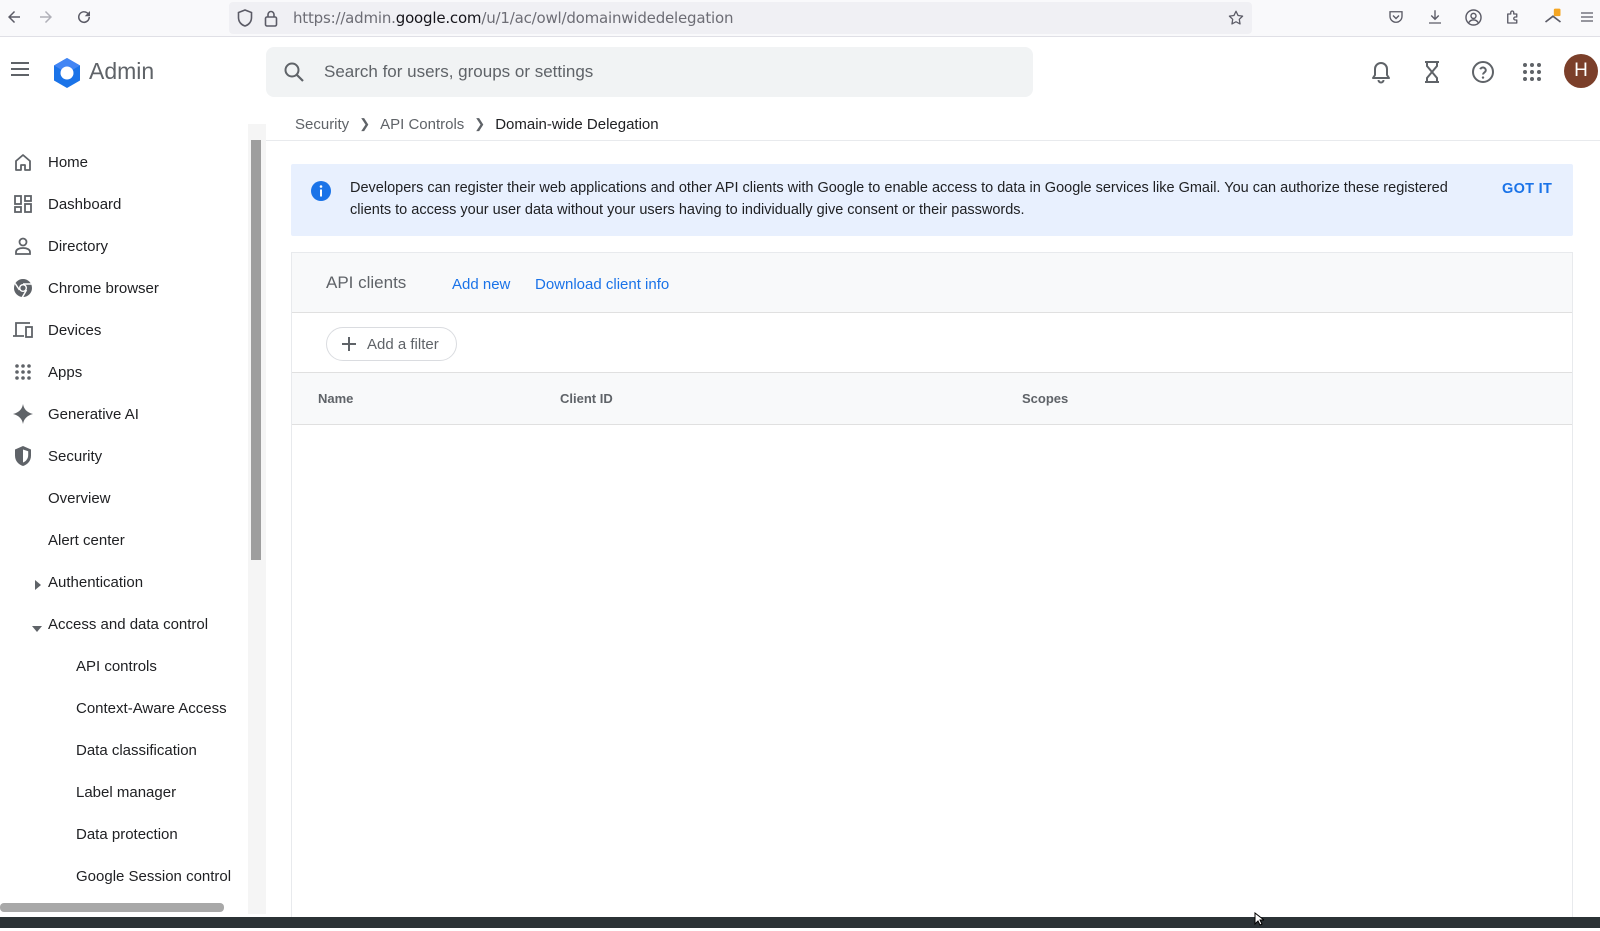 Image resolution: width=1600 pixels, height=931 pixels. Describe the element at coordinates (84, 17) in the screenshot. I see `reload-icon` at that location.